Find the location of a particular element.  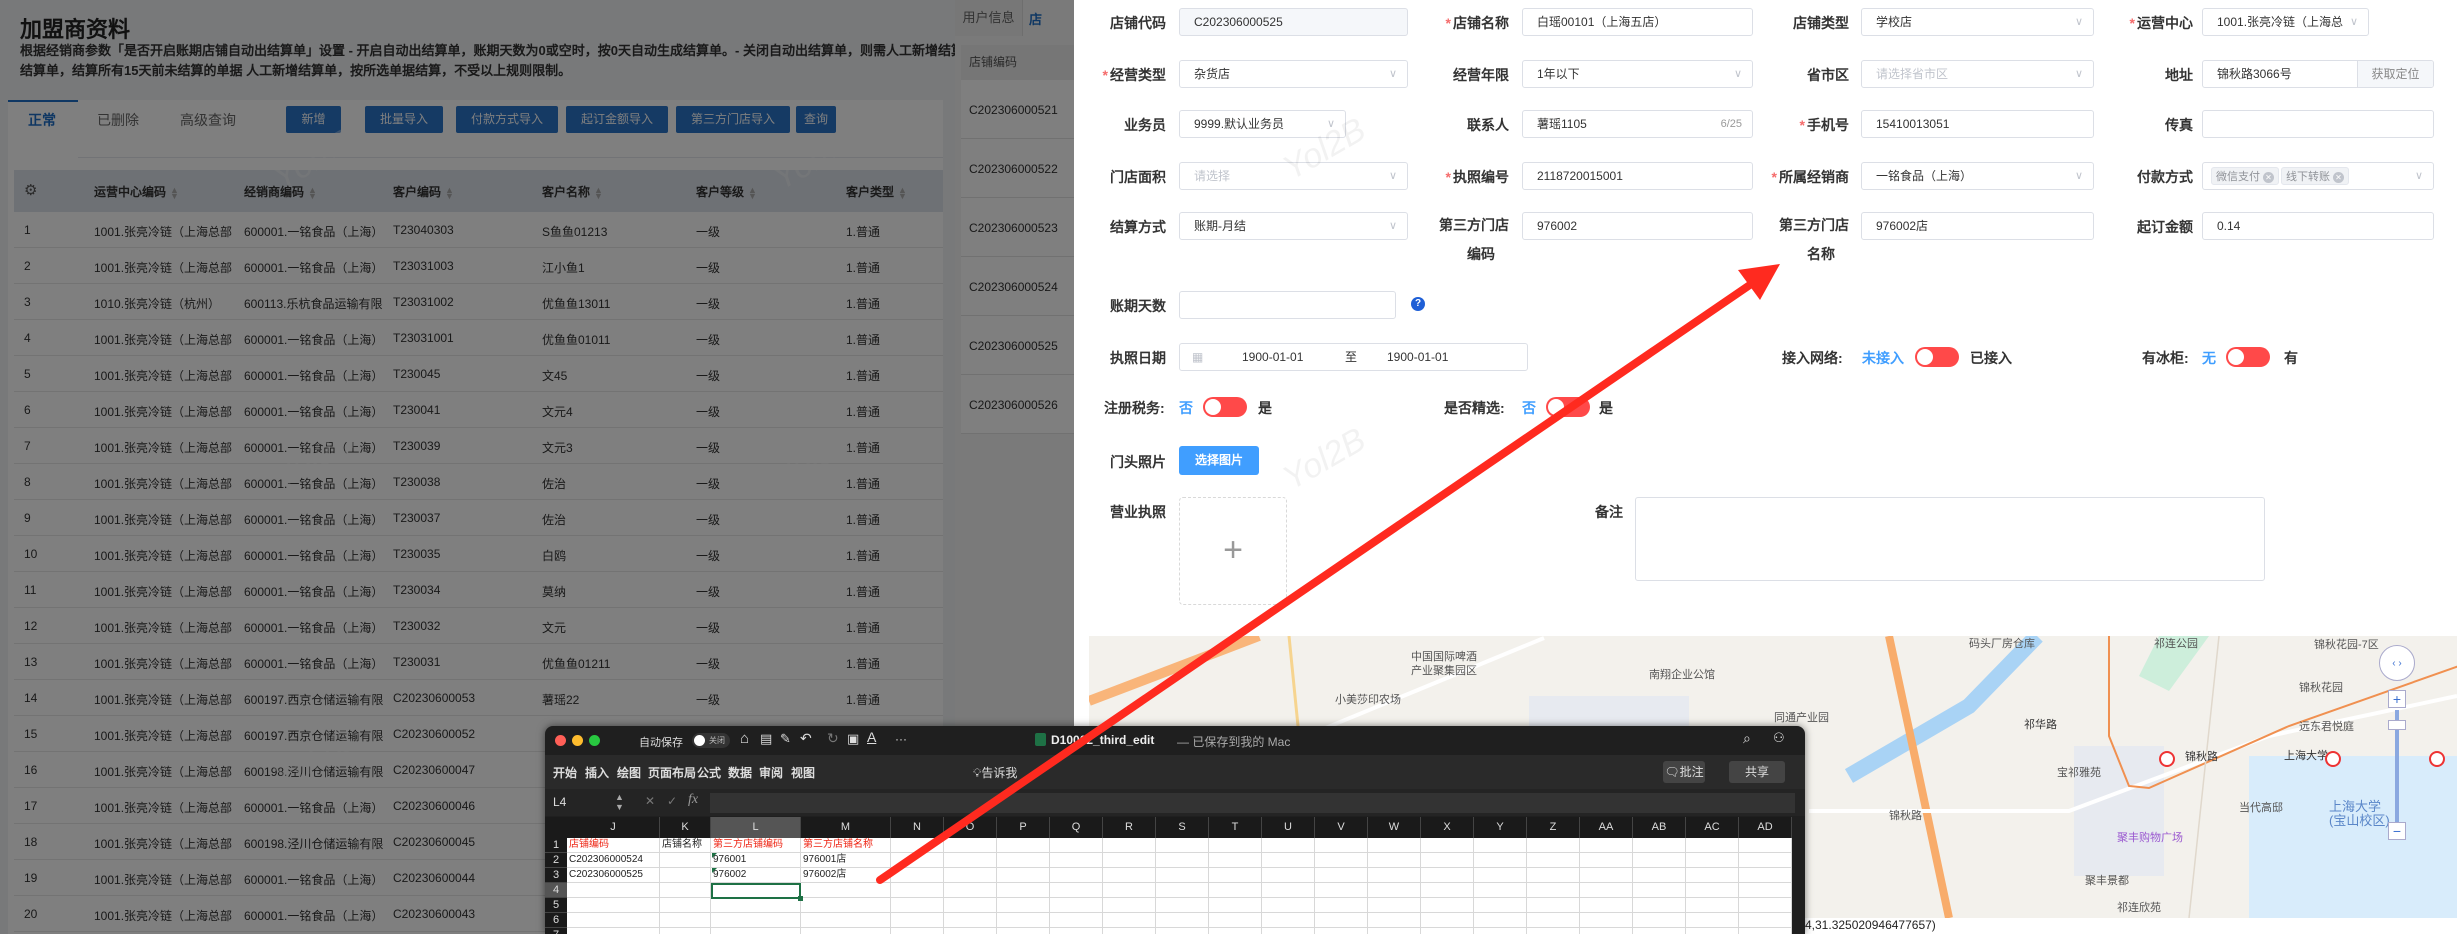

column-header: J is located at coordinates (613, 827).